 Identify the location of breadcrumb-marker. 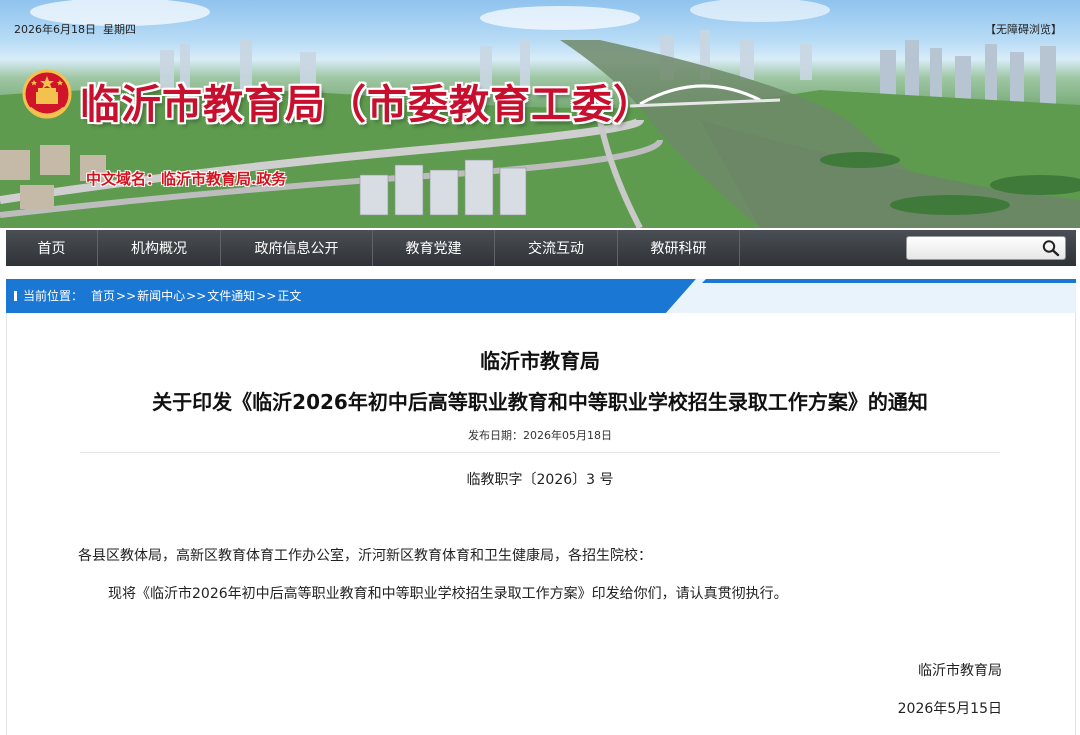
(15, 295).